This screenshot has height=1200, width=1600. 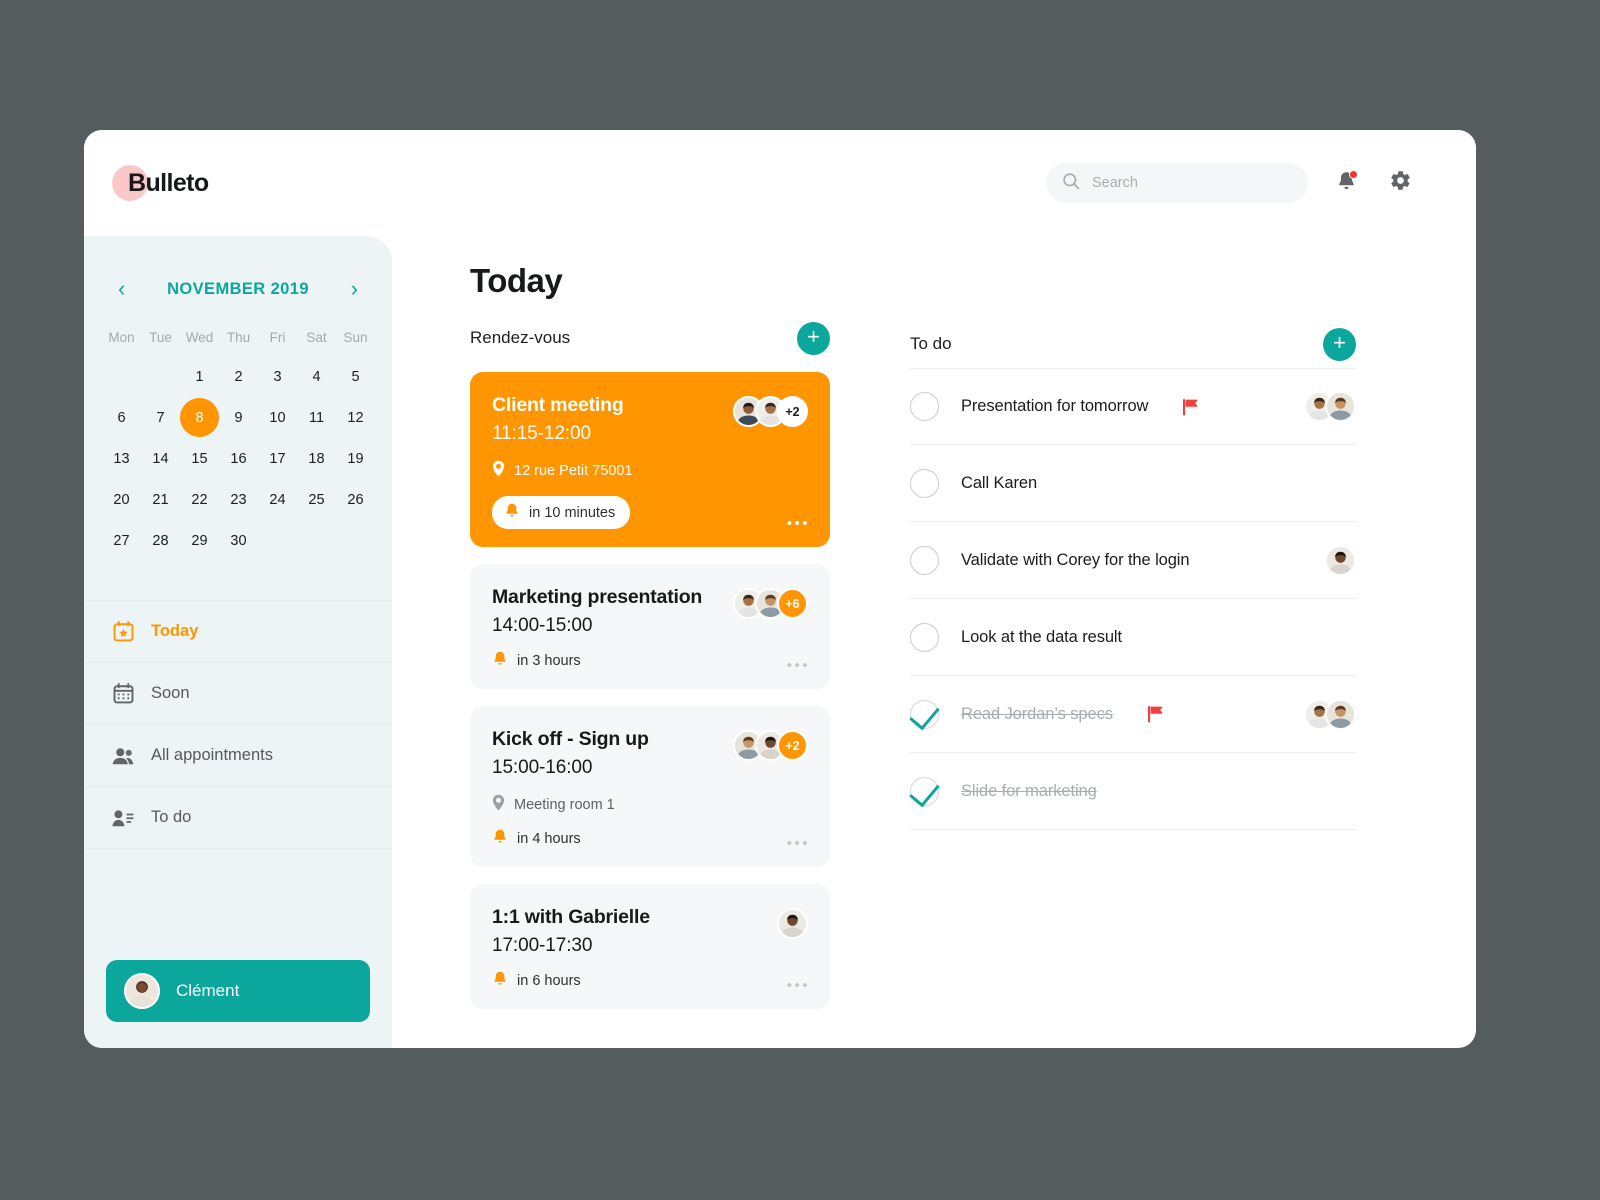 I want to click on appointments-section-header: Rendez-vous +, so click(x=650, y=338).